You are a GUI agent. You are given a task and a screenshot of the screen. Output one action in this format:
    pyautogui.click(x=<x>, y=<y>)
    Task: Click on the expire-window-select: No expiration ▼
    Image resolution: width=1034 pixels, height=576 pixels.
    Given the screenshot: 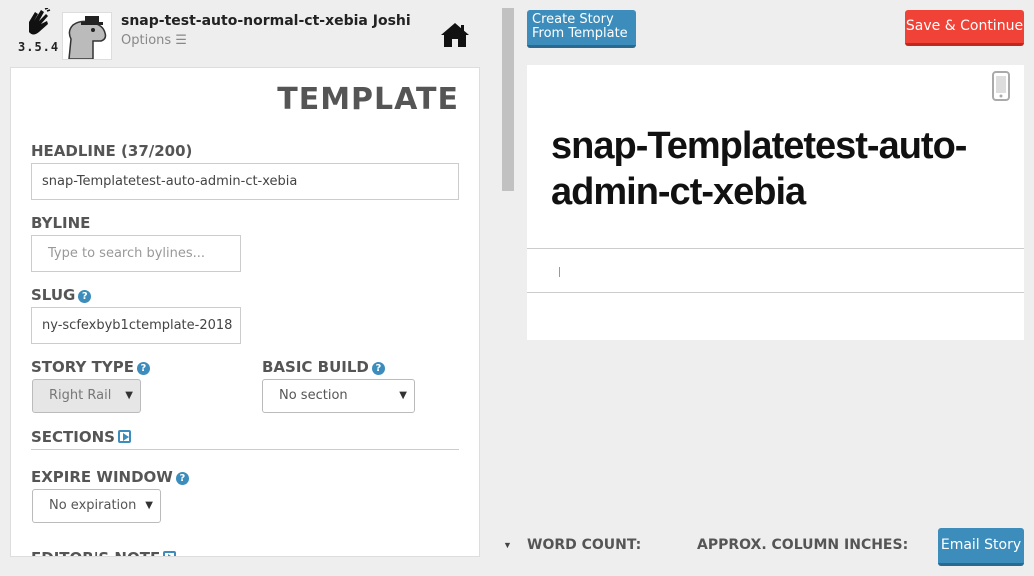 What is the action you would take?
    pyautogui.click(x=96, y=506)
    